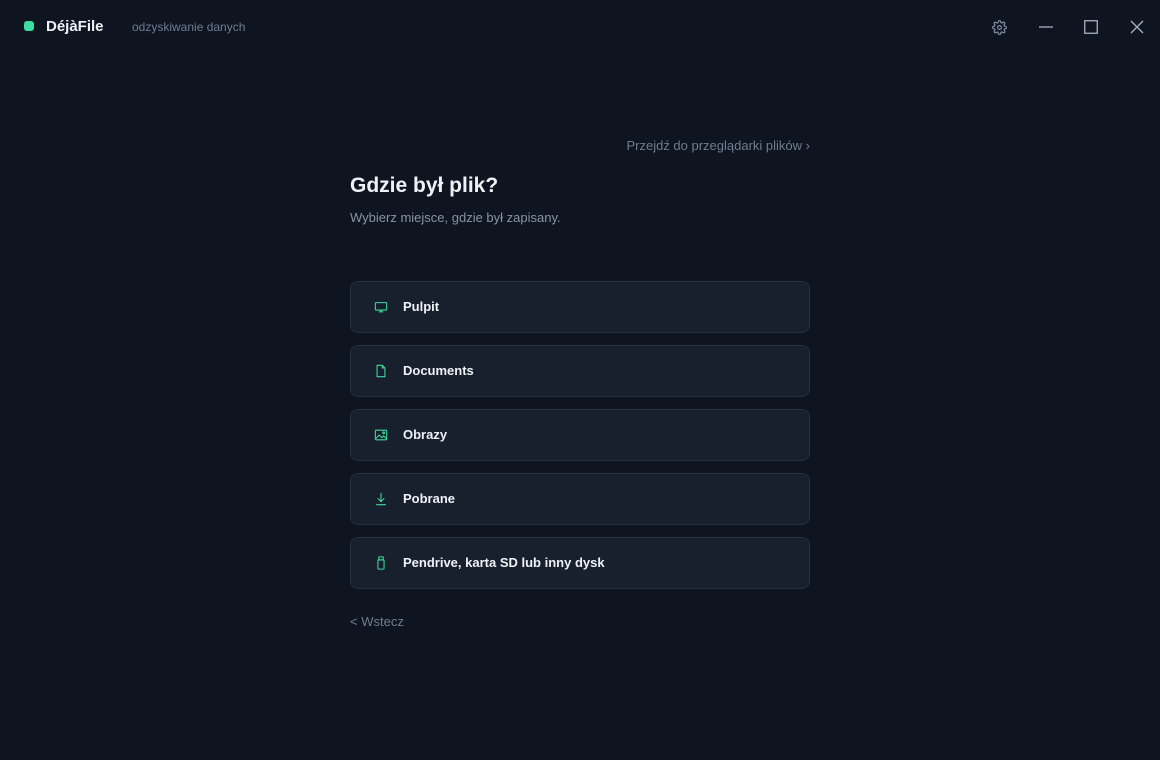 The height and width of the screenshot is (760, 1160). Describe the element at coordinates (381, 499) in the screenshot. I see `download-icon` at that location.